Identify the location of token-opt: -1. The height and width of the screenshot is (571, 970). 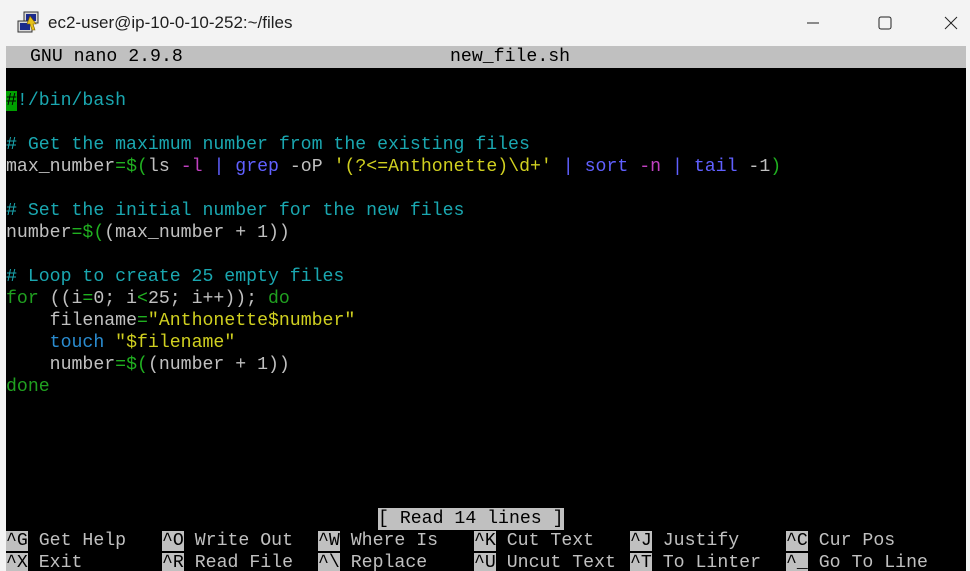
(759, 167).